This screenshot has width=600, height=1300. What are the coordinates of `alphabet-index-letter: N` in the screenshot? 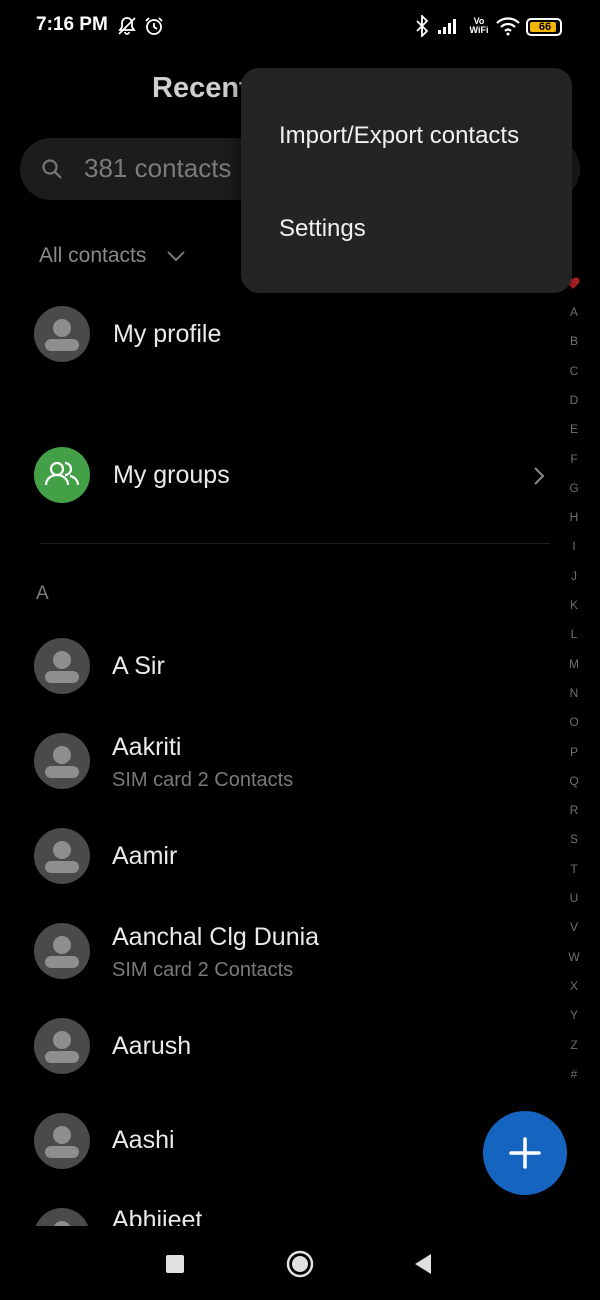 It's located at (574, 693).